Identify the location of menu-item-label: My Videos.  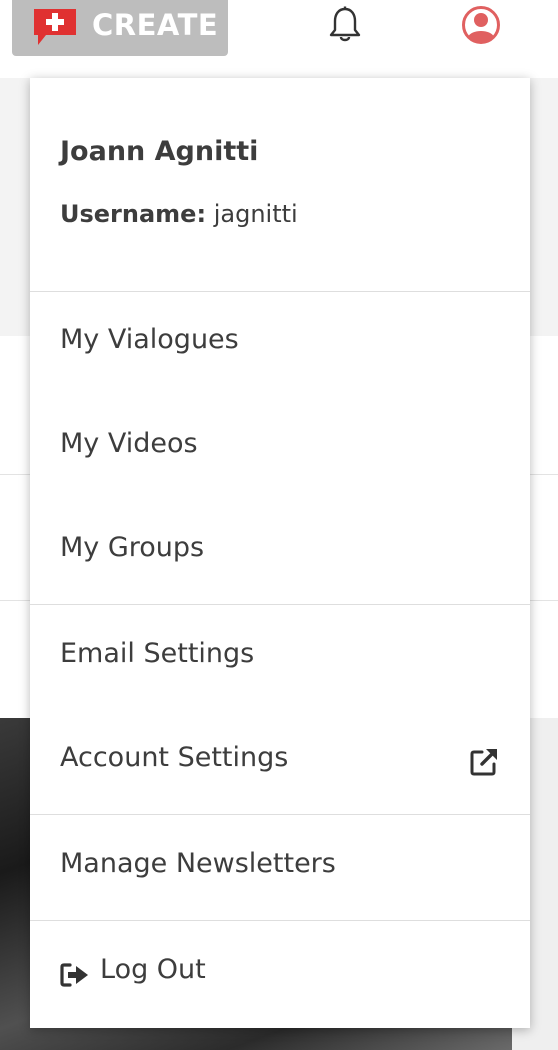
(129, 443).